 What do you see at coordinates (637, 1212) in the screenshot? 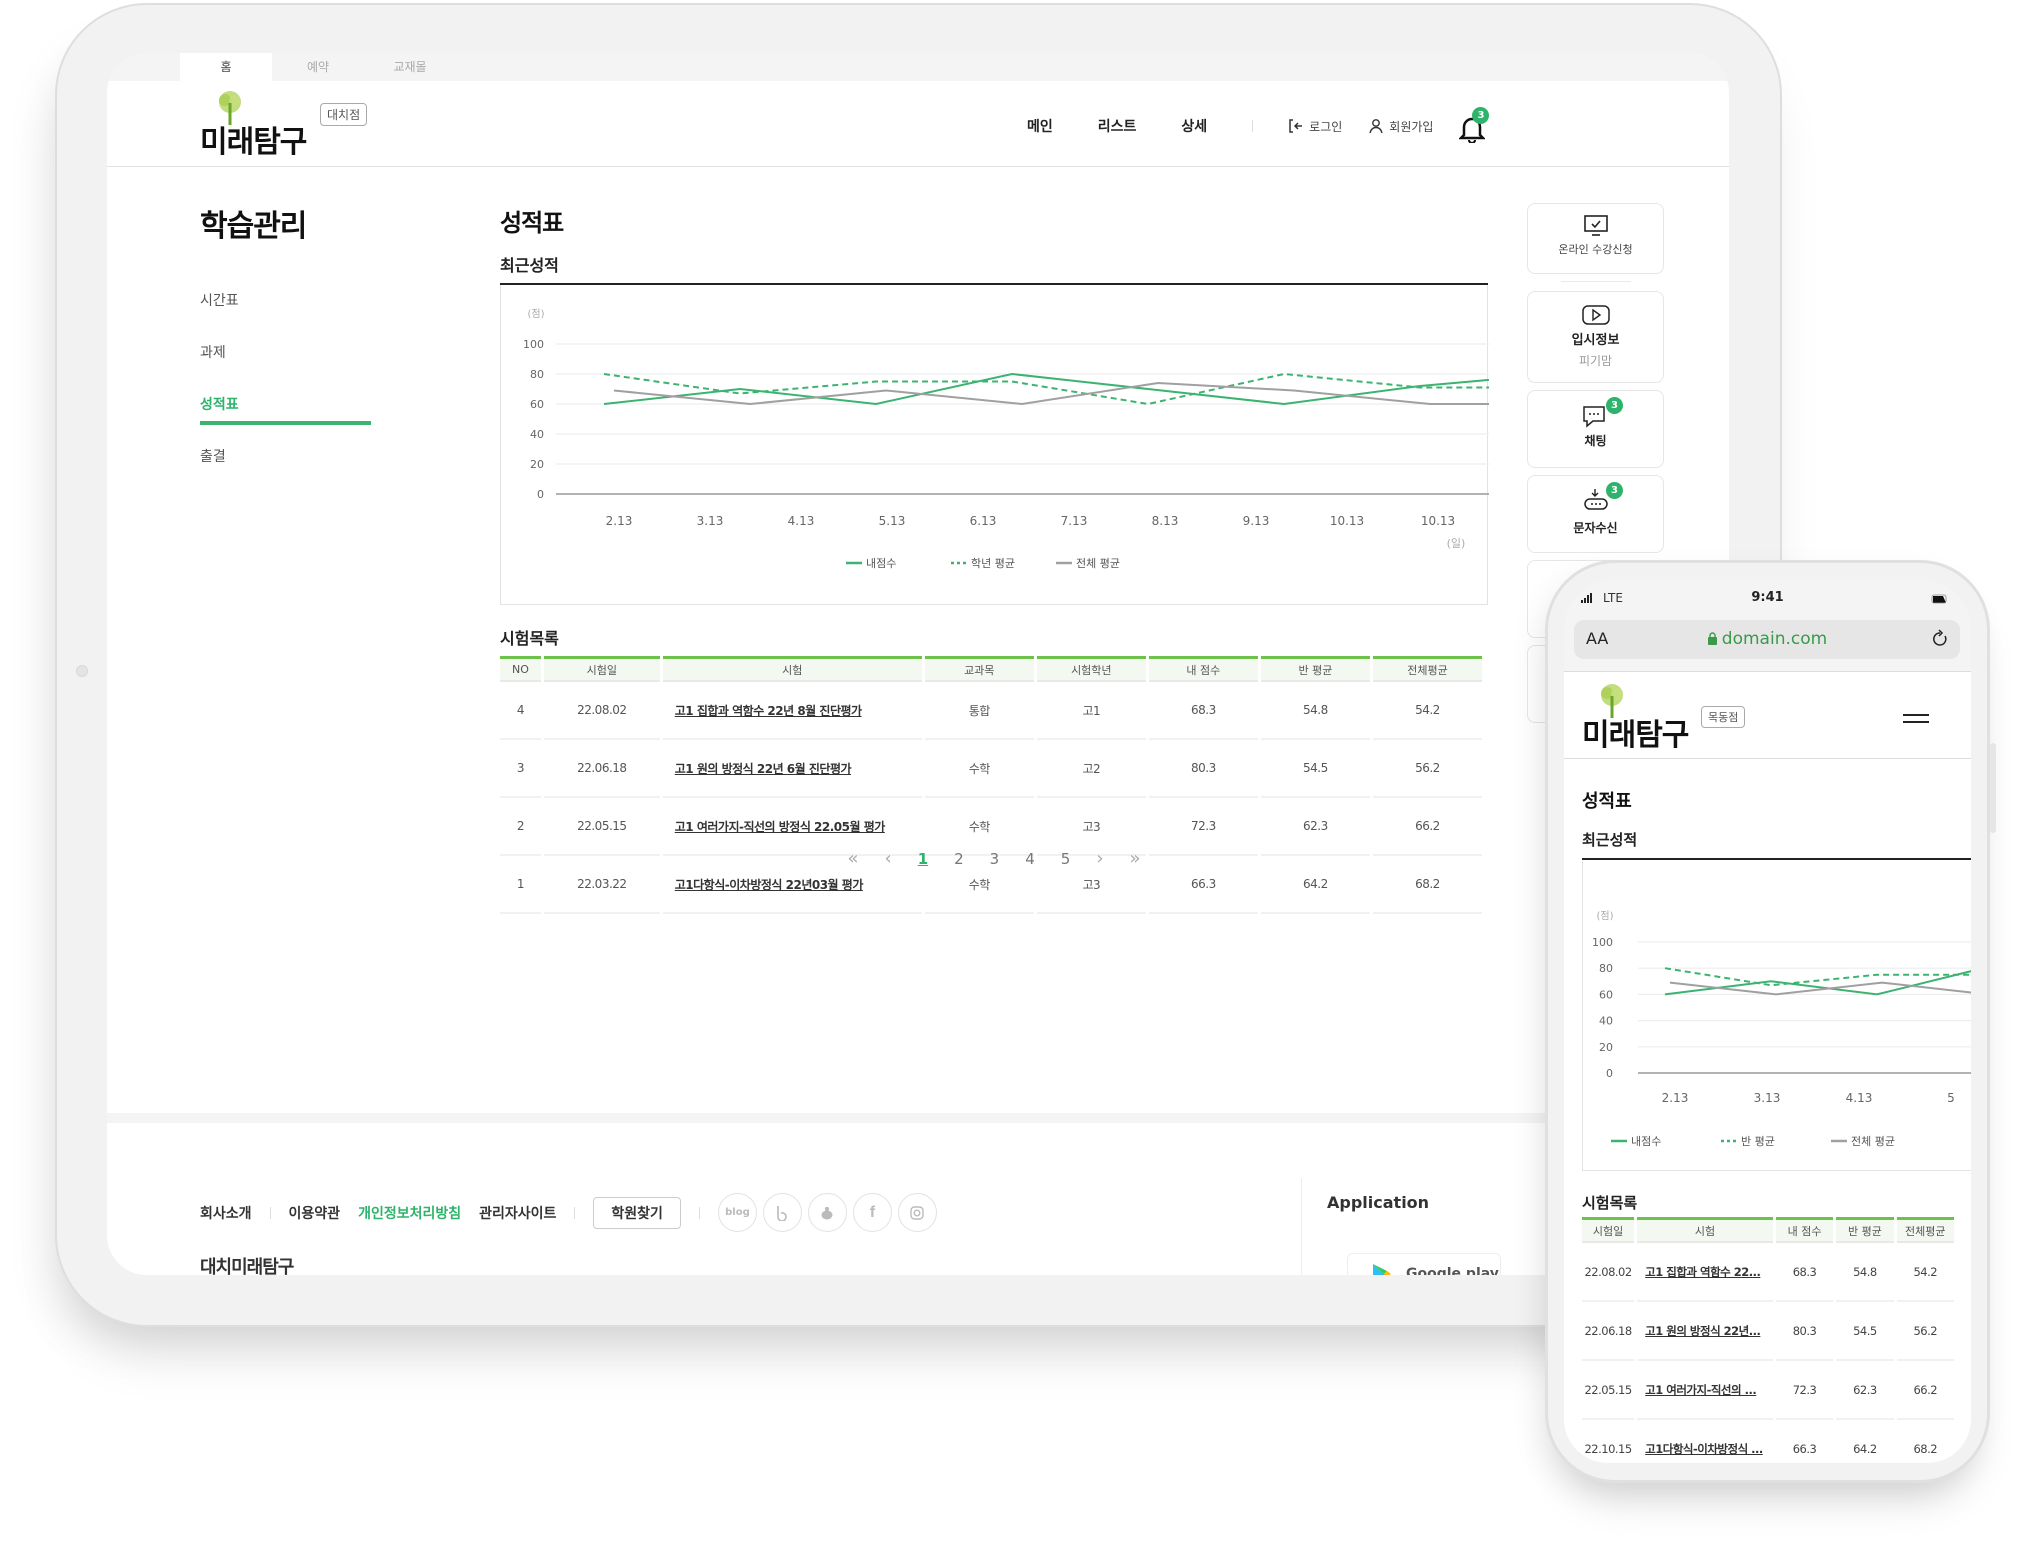
I see `find-academy-button: 학원찾기` at bounding box center [637, 1212].